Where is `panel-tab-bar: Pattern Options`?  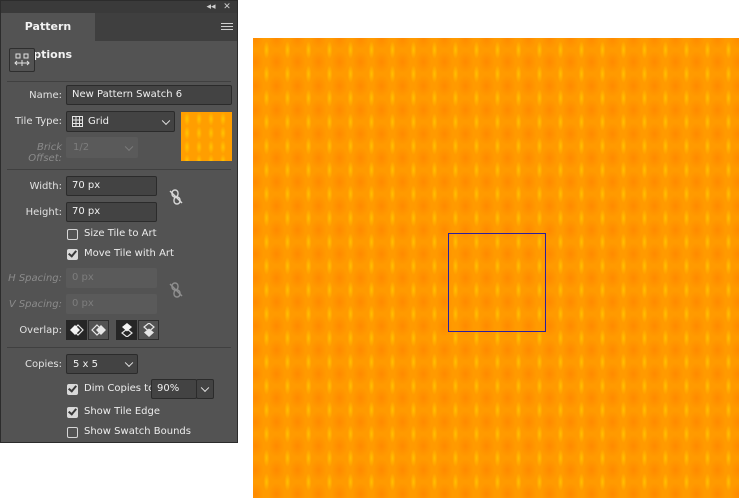
panel-tab-bar: Pattern Options is located at coordinates (119, 37).